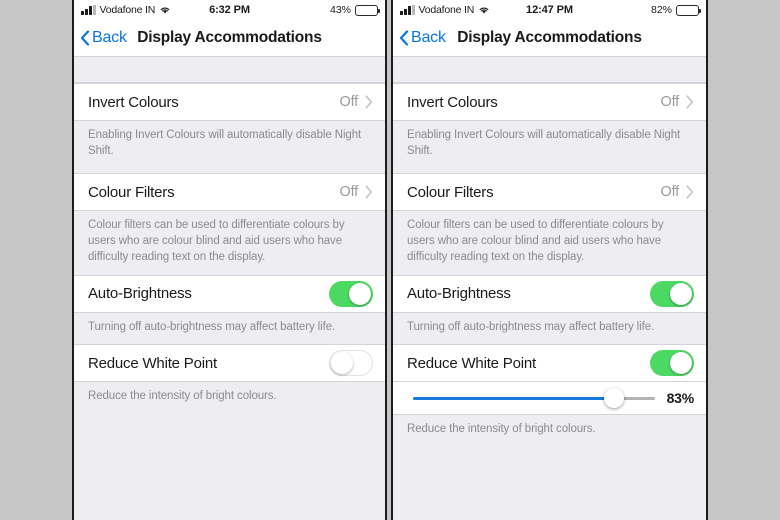  What do you see at coordinates (534, 398) in the screenshot?
I see `brightness-slider` at bounding box center [534, 398].